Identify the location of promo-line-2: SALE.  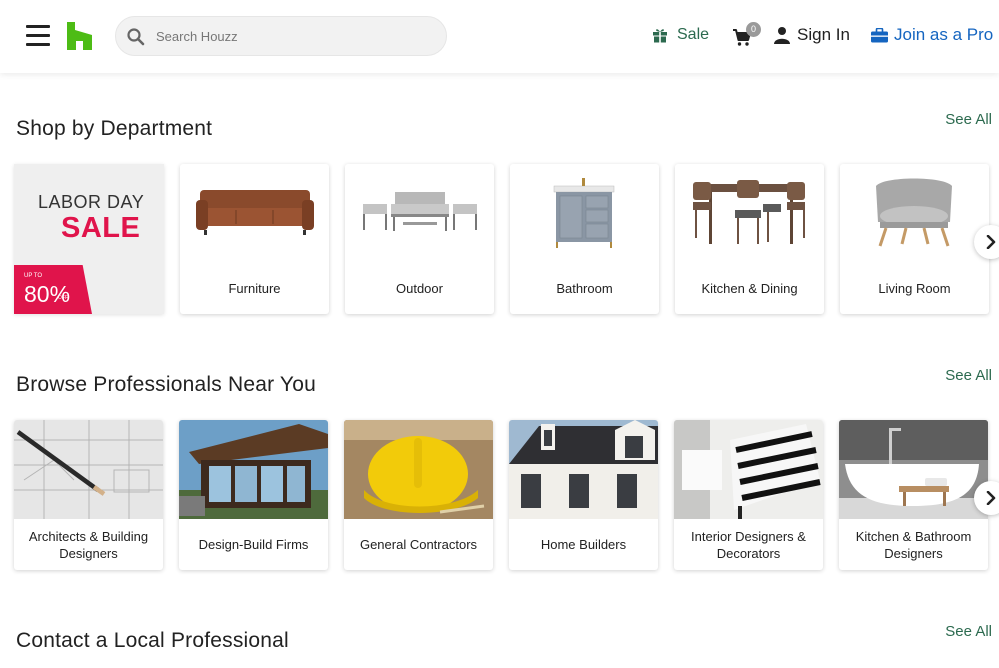
(101, 228).